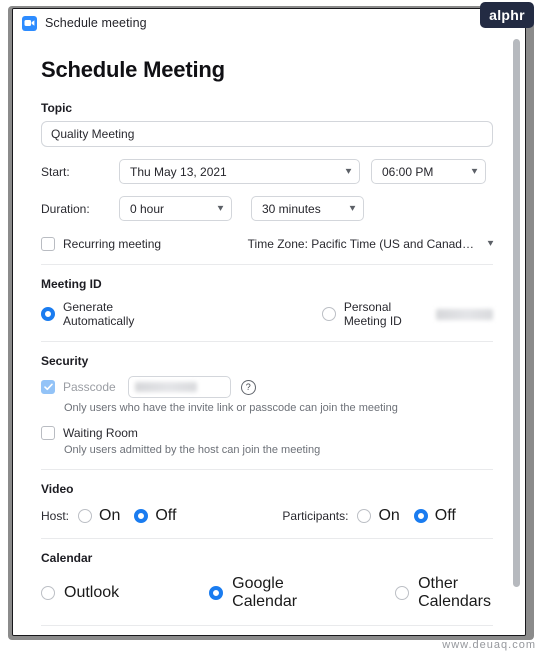  I want to click on radio-participants-on: On, so click(378, 516).